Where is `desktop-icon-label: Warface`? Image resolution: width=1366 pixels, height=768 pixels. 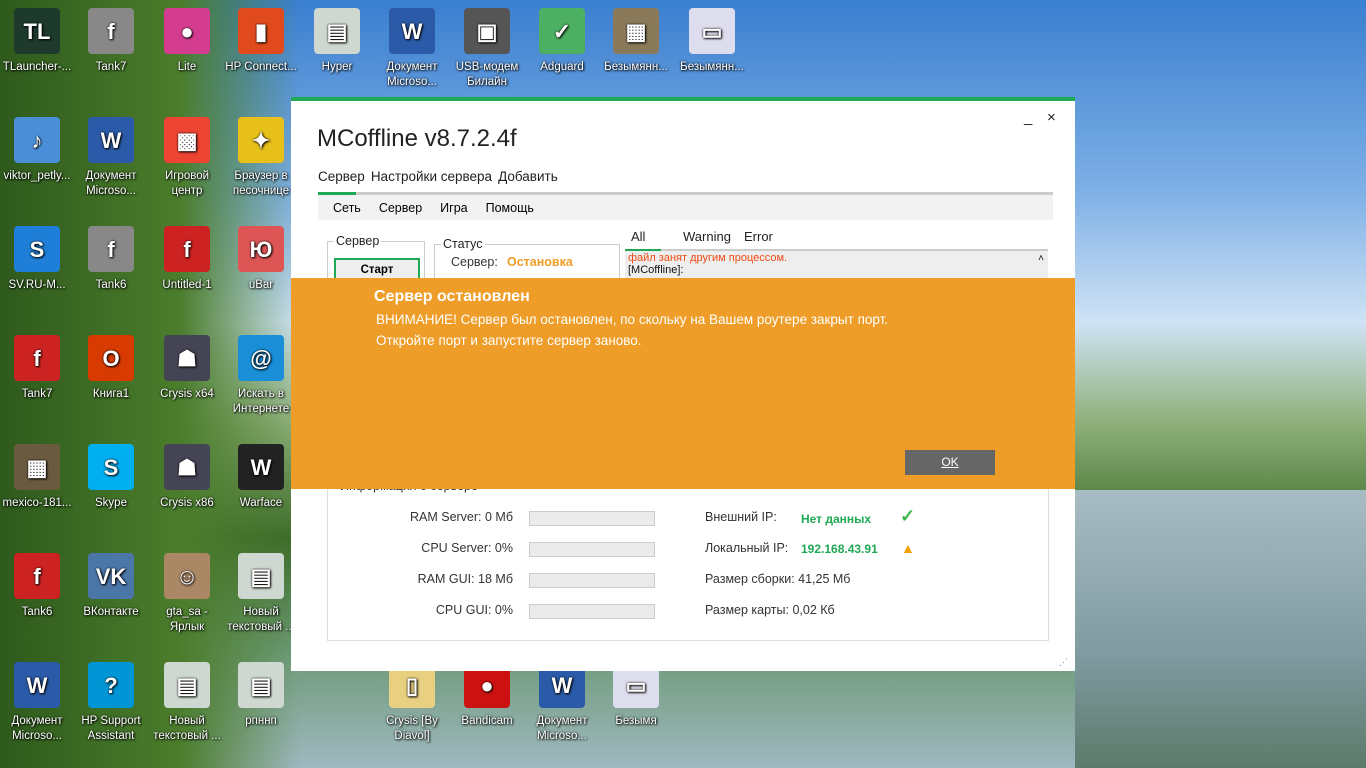 desktop-icon-label: Warface is located at coordinates (261, 503).